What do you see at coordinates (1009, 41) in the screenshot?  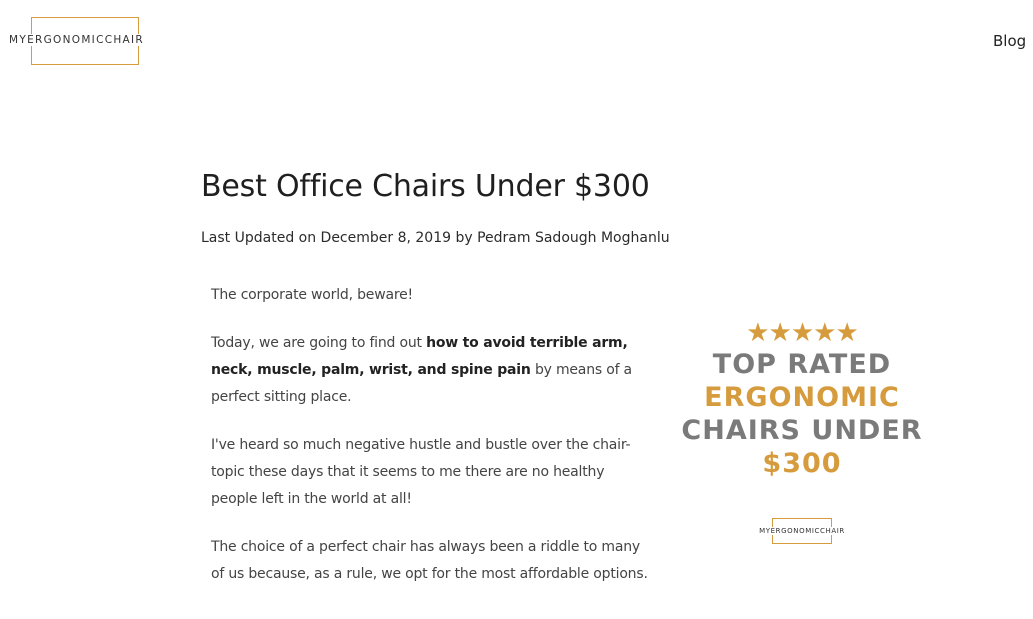 I see `nav-link-blog: Blog` at bounding box center [1009, 41].